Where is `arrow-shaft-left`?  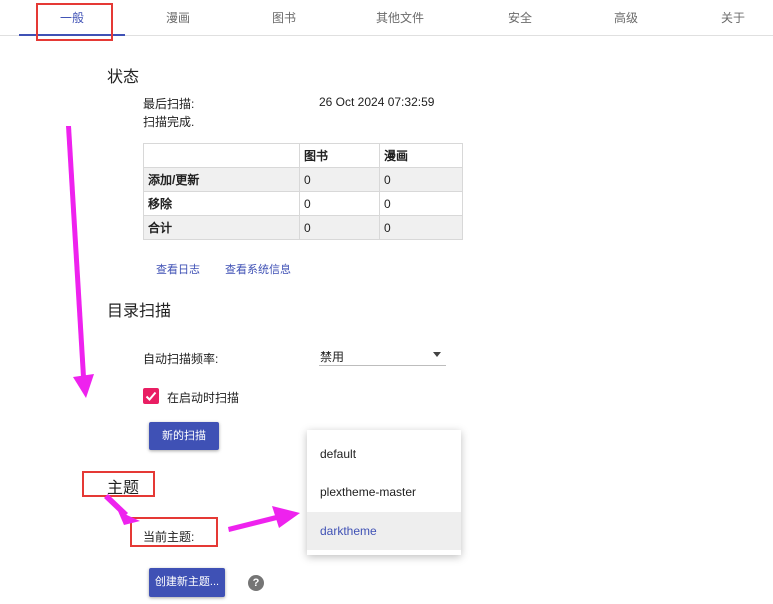 arrow-shaft-left is located at coordinates (76, 251).